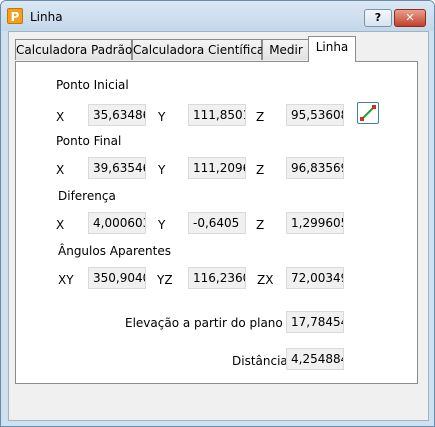 Image resolution: width=435 pixels, height=427 pixels. What do you see at coordinates (217, 168) in the screenshot?
I see `ponto-final-y-field: 111,20965` at bounding box center [217, 168].